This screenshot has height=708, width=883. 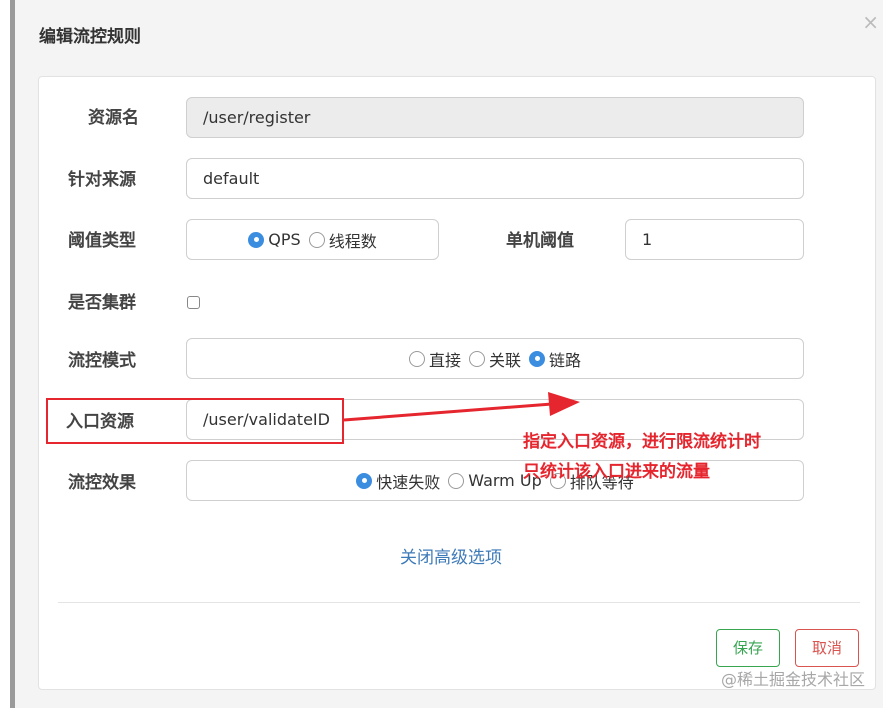 I want to click on footer-divider, so click(x=459, y=602).